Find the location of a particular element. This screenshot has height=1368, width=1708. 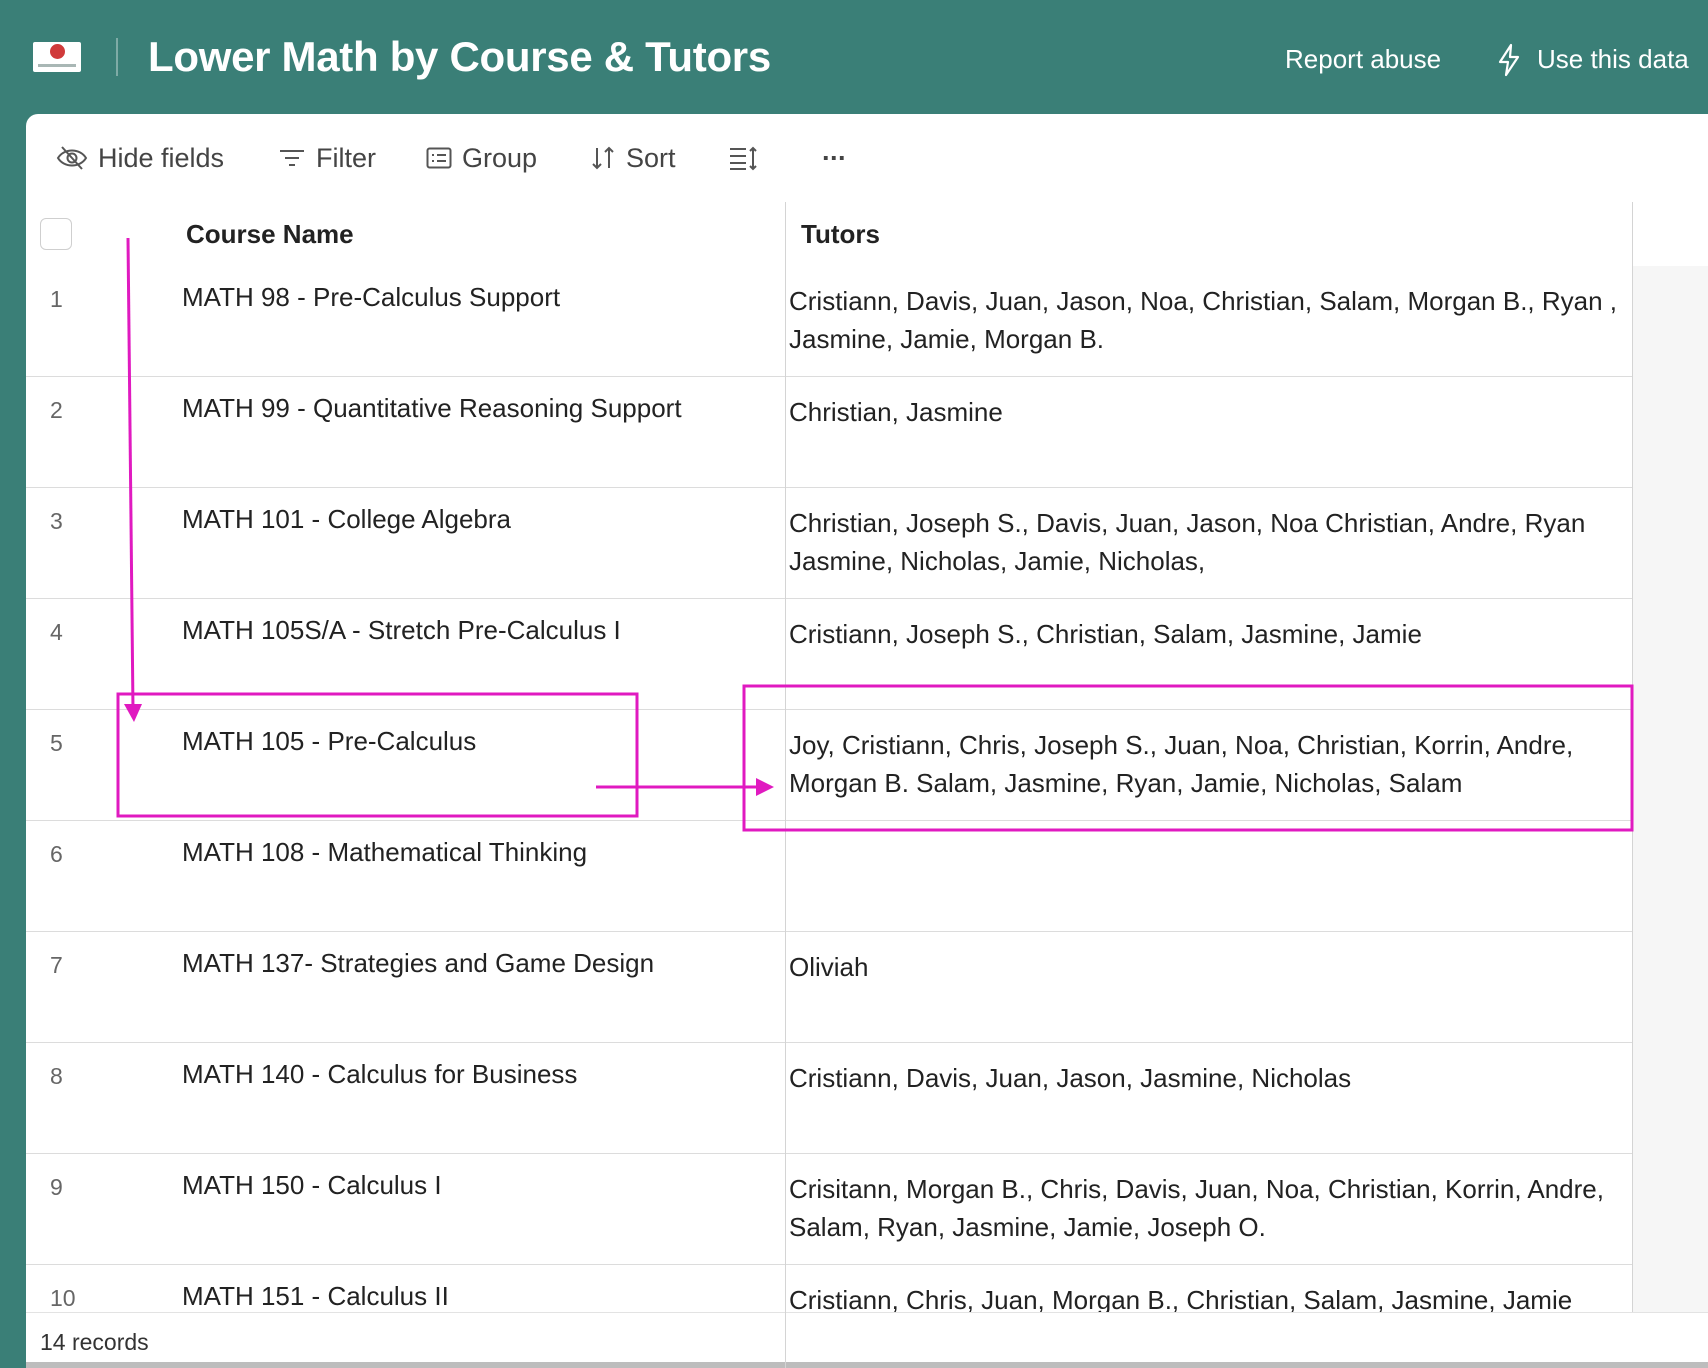

header-divider is located at coordinates (117, 57).